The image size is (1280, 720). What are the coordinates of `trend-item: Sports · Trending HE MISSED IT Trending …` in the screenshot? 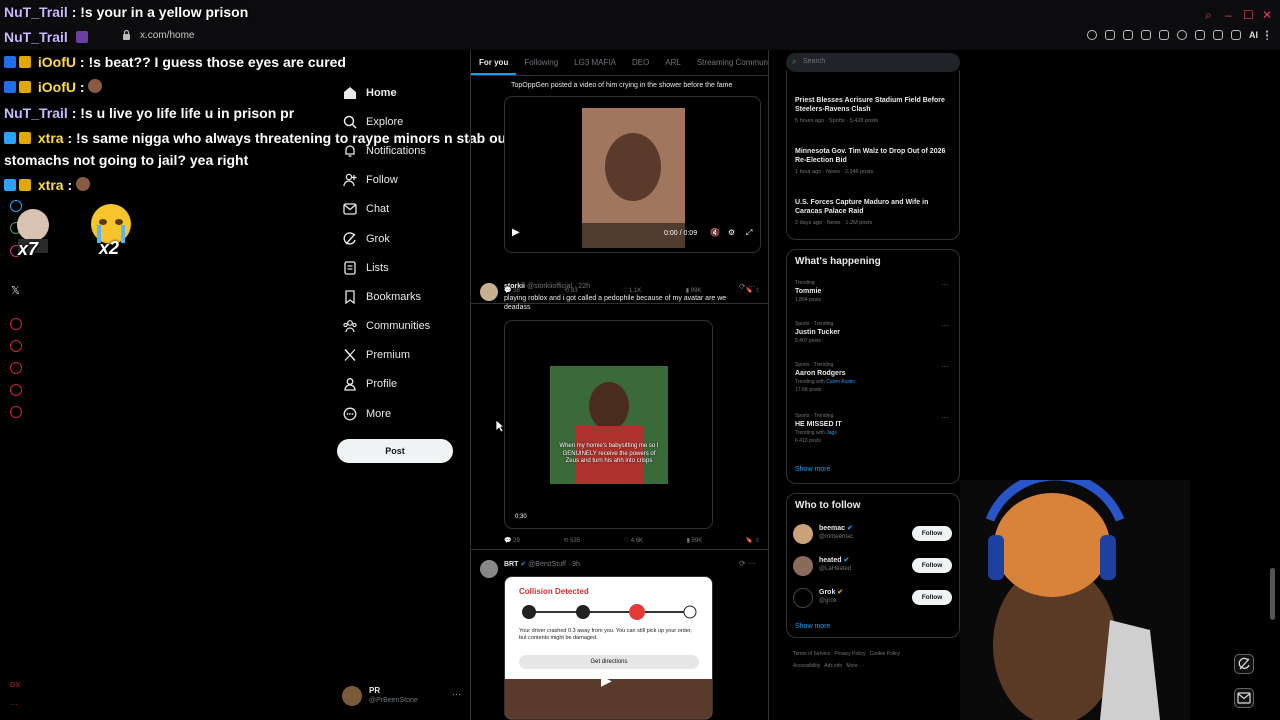 It's located at (875, 428).